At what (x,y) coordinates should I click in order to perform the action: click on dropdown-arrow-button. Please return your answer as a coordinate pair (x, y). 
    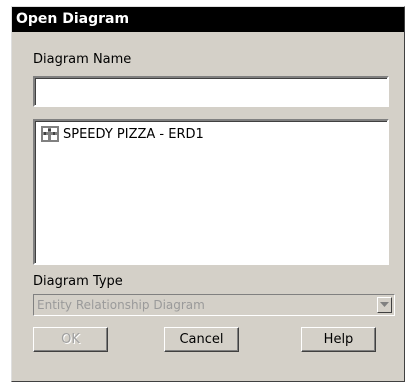
    Looking at the image, I should click on (384, 305).